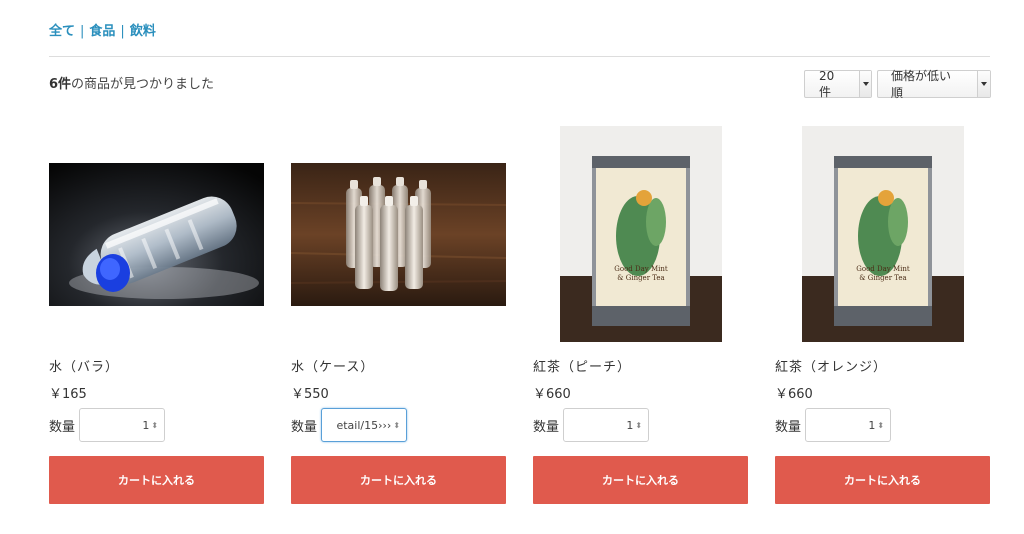 The image size is (1024, 534). Describe the element at coordinates (332, 365) in the screenshot. I see `product-name: 水（ケース）` at that location.